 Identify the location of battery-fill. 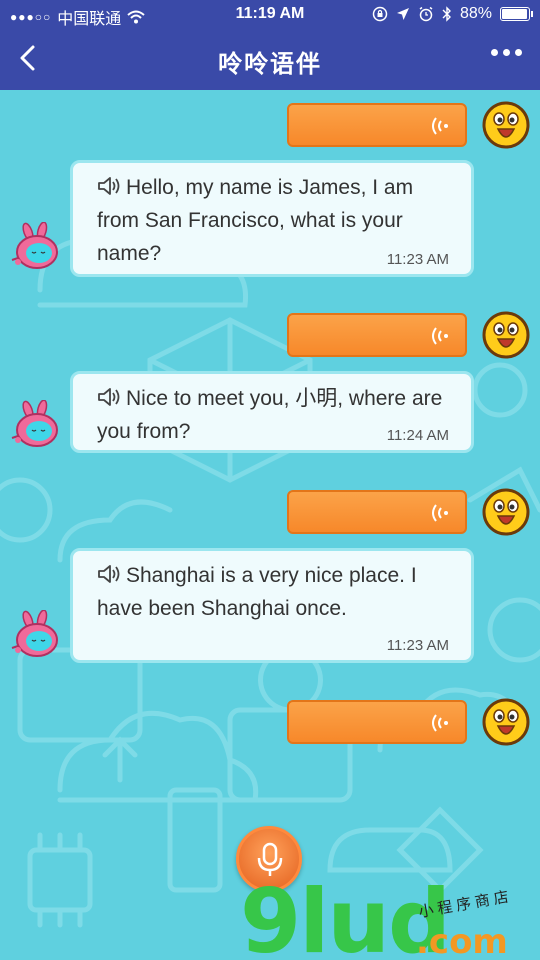
(514, 14).